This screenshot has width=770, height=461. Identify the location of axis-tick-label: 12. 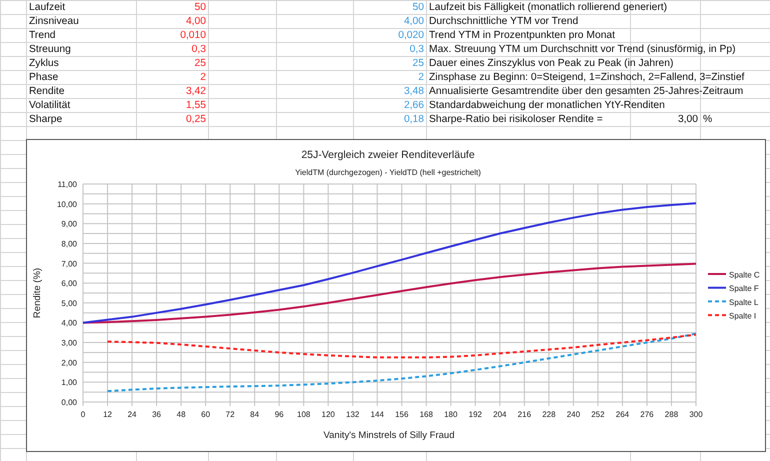
(107, 414).